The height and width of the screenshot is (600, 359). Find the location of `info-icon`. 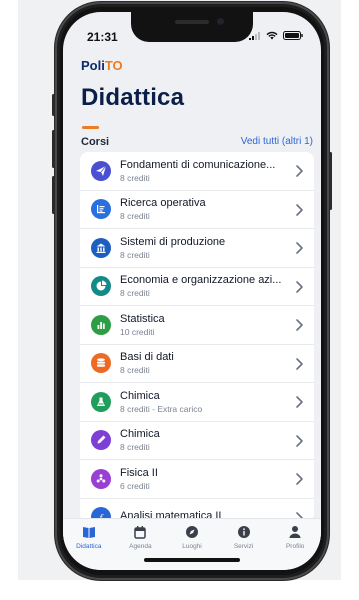

info-icon is located at coordinates (244, 532).